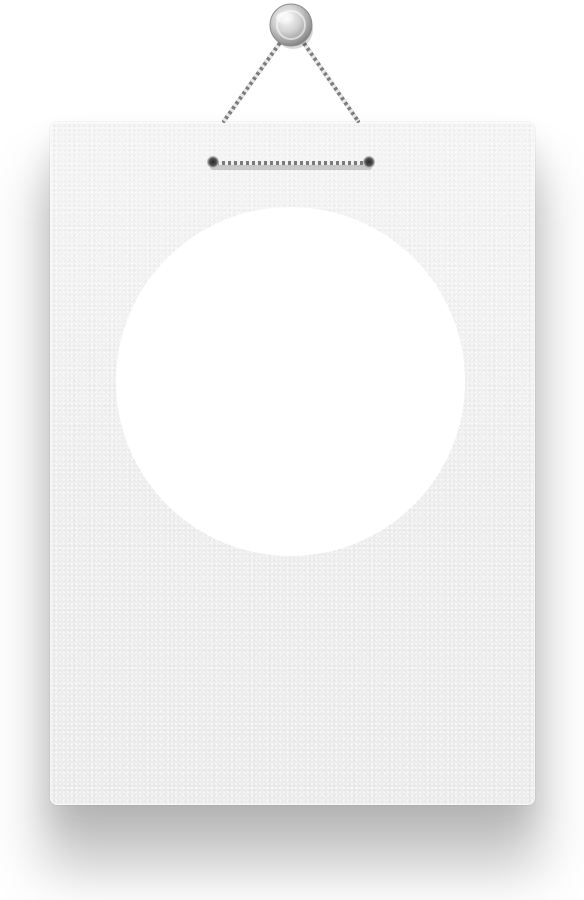 The image size is (584, 900). I want to click on grommet-hole-right-icon, so click(369, 162).